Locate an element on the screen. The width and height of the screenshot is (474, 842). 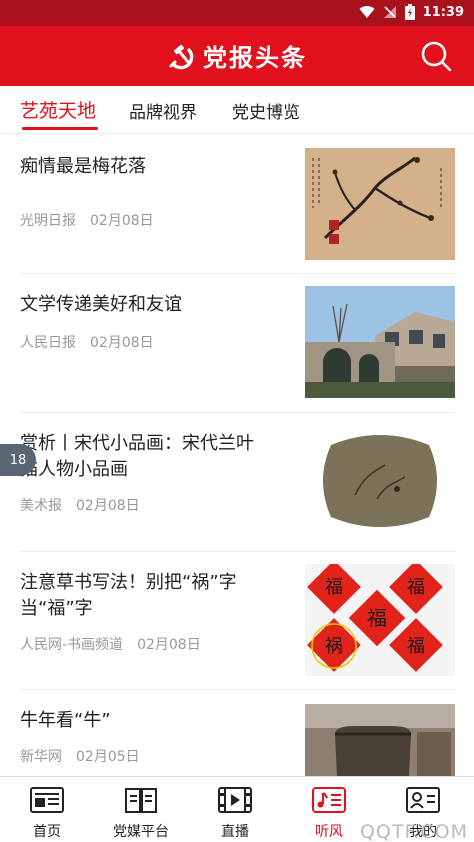
article-meta: 人民网-书画频道 02月08日 is located at coordinates (110, 644).